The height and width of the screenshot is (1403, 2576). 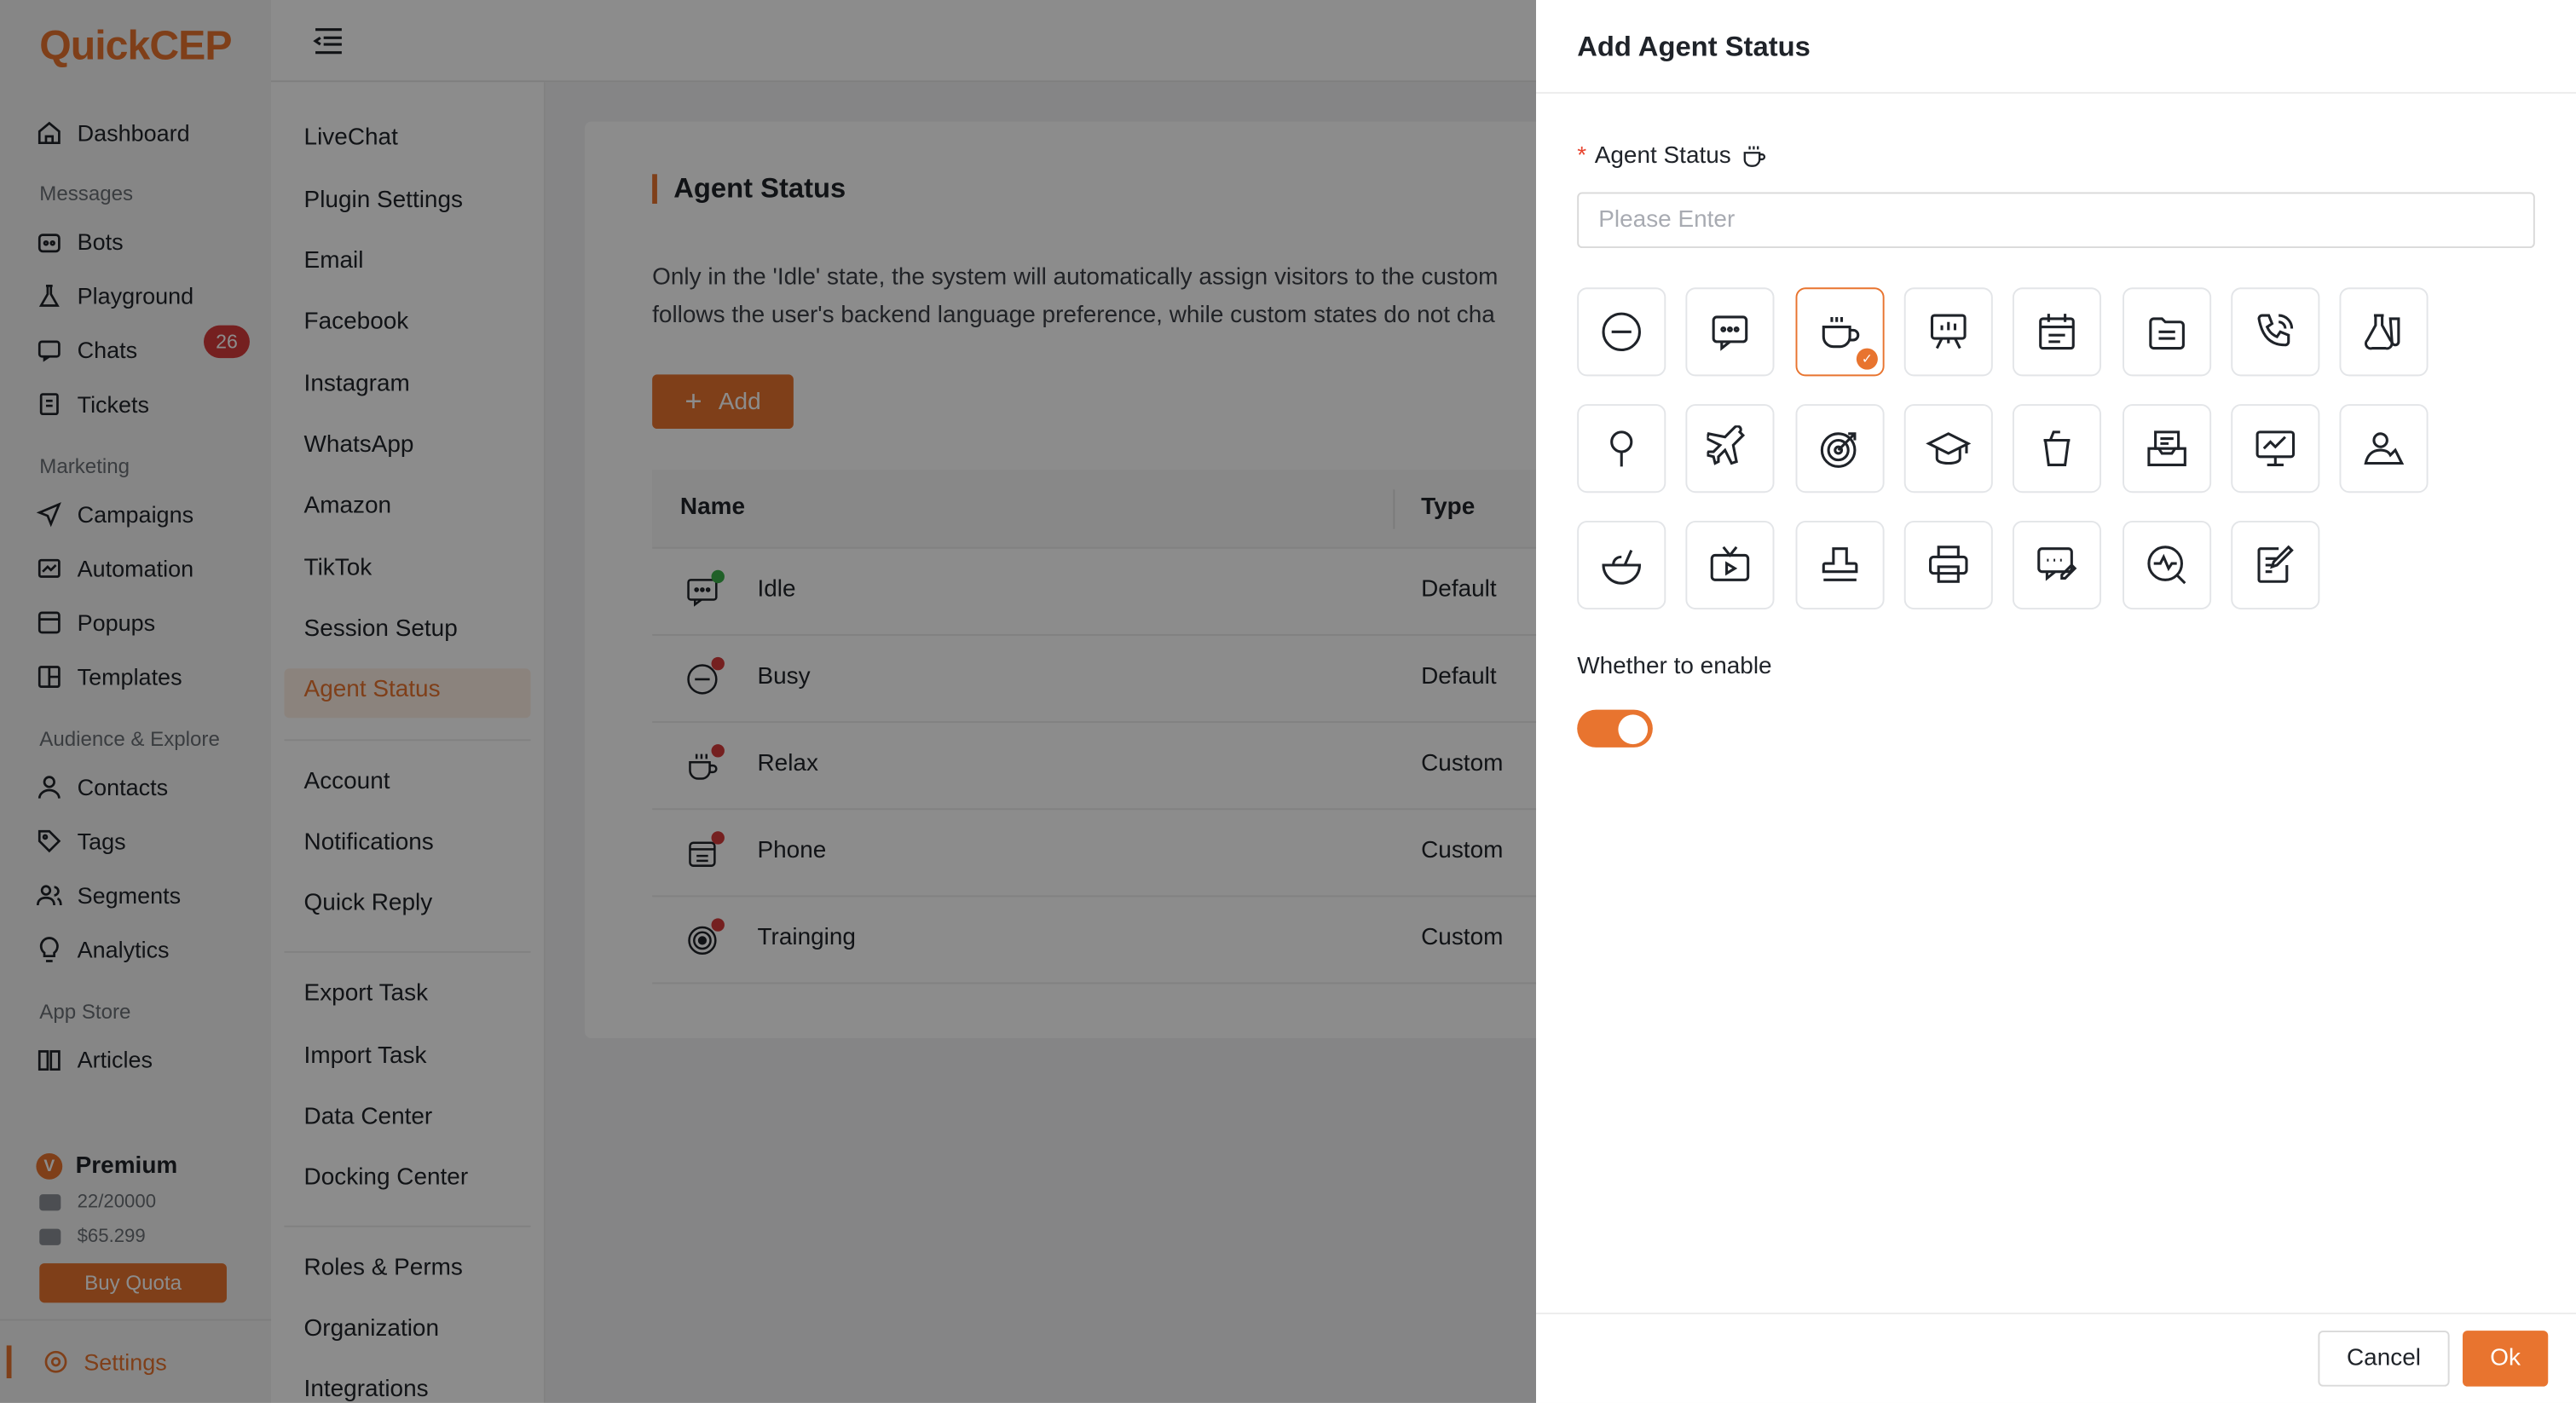 What do you see at coordinates (2056, 220) in the screenshot?
I see `agent-status-input` at bounding box center [2056, 220].